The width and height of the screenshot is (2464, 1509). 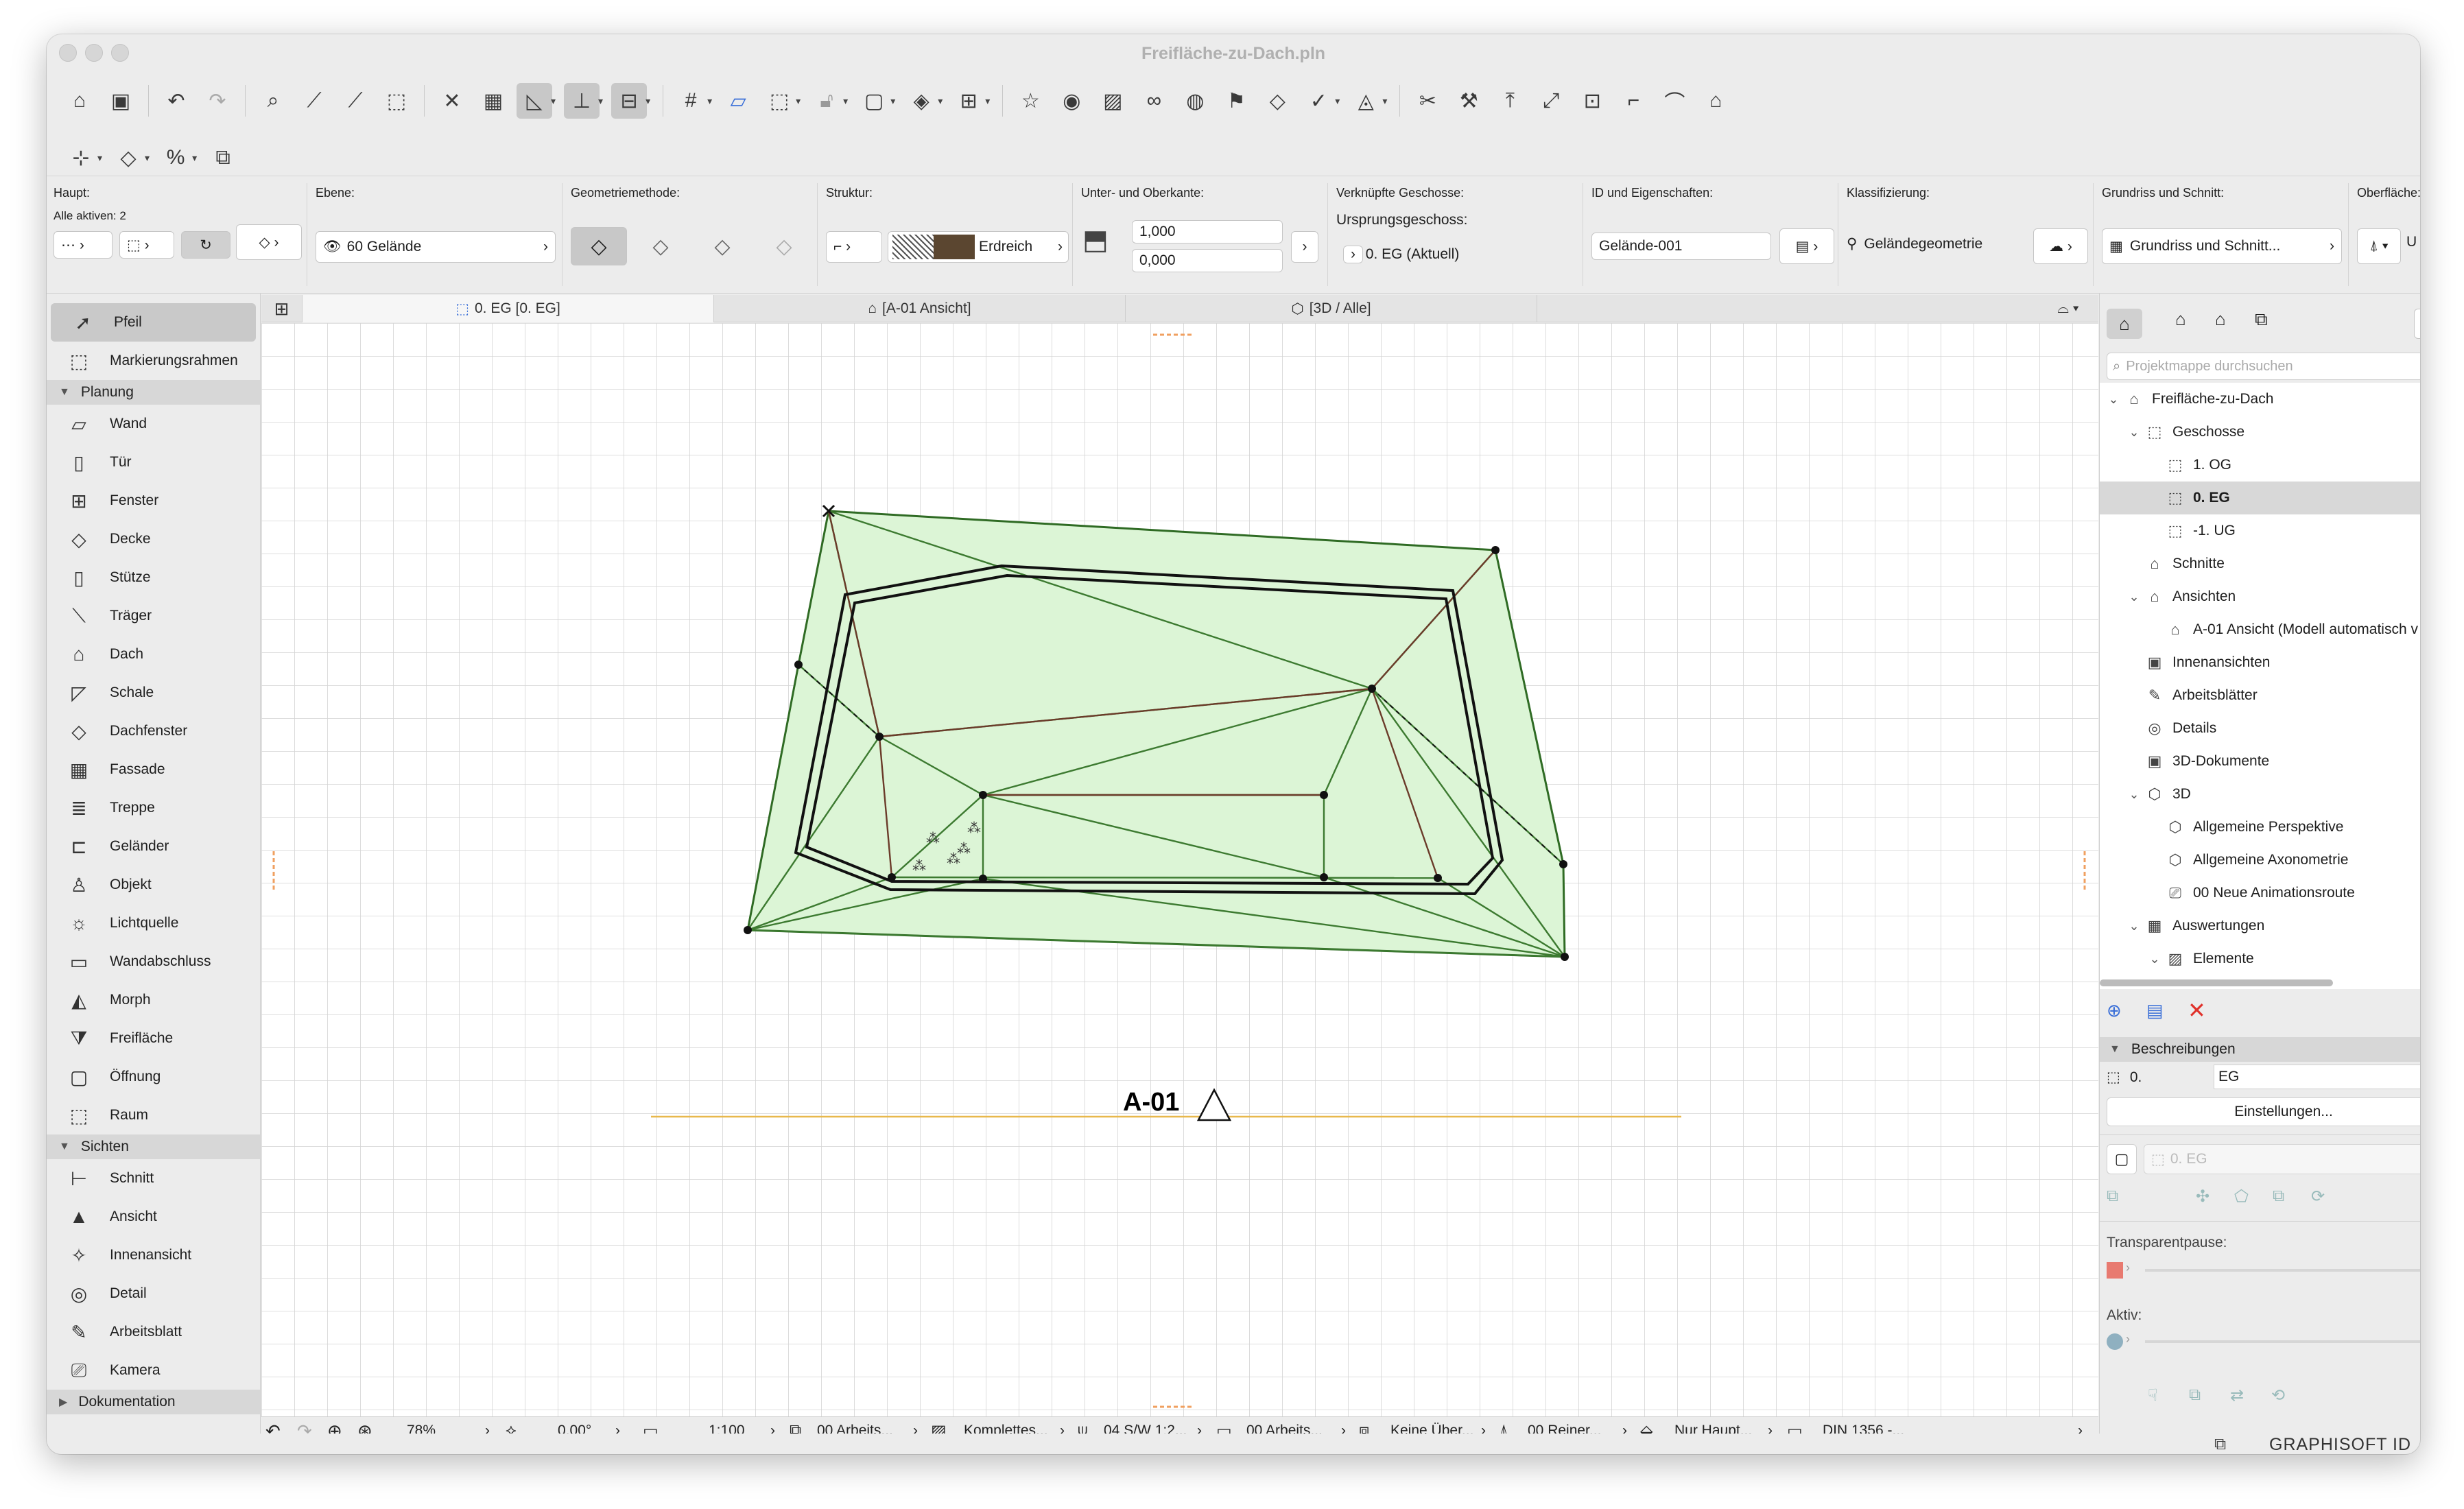 I want to click on save-icon: ▣, so click(x=121, y=101).